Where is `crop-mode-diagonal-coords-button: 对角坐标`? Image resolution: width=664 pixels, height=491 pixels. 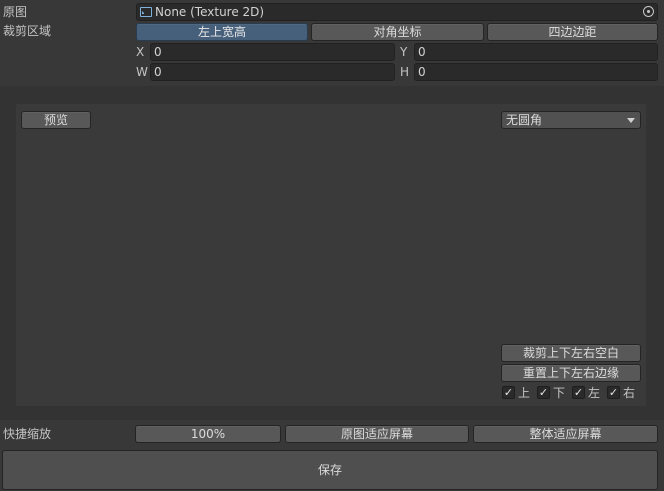 crop-mode-diagonal-coords-button: 对角坐标 is located at coordinates (397, 32).